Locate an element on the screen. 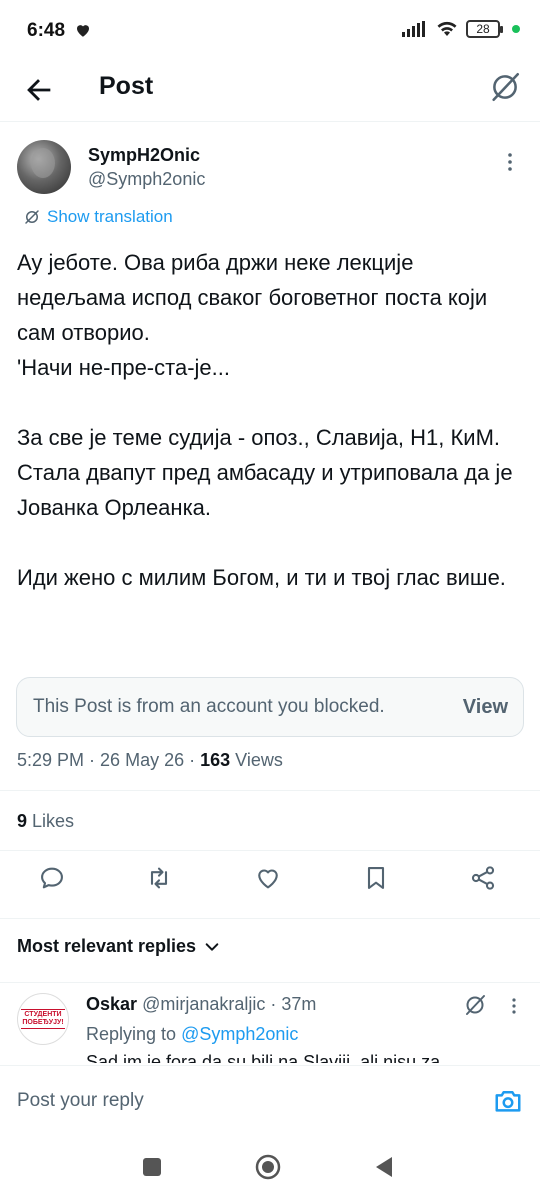 This screenshot has height=1199, width=540. battery-indicator: 28 is located at coordinates (484, 29).